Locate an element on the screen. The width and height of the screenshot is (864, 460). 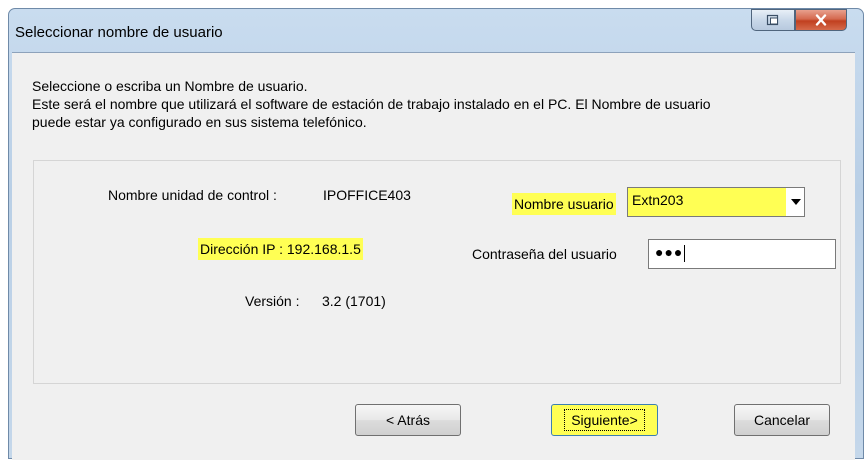
back-button: < Atrás is located at coordinates (408, 420).